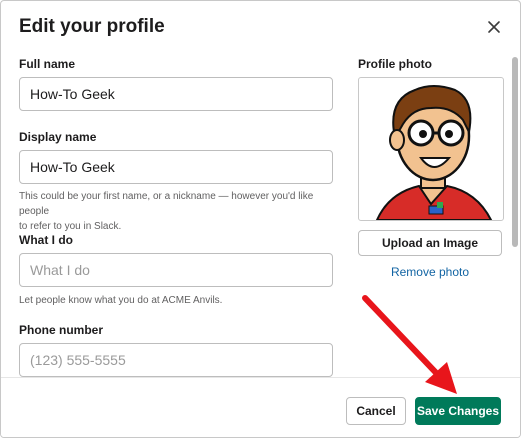  Describe the element at coordinates (434, 152) in the screenshot. I see `cartoon-avatar-image` at that location.